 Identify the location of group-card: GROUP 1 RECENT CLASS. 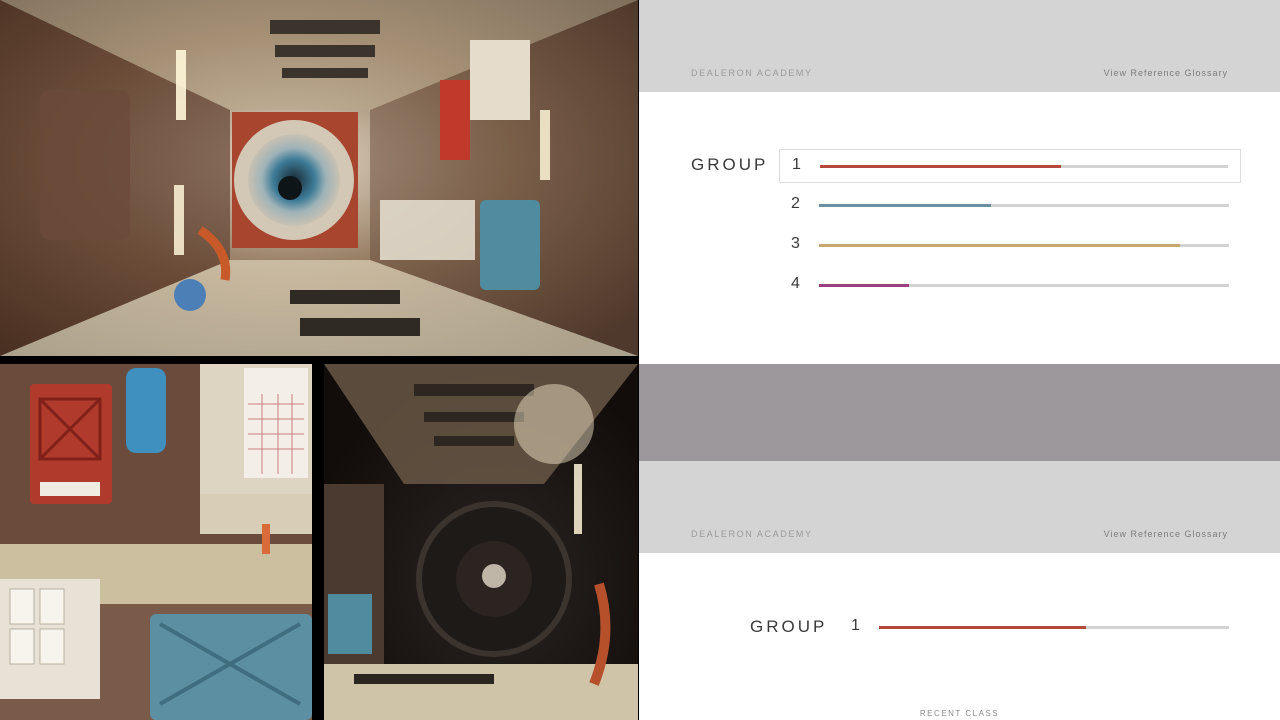
(959, 636).